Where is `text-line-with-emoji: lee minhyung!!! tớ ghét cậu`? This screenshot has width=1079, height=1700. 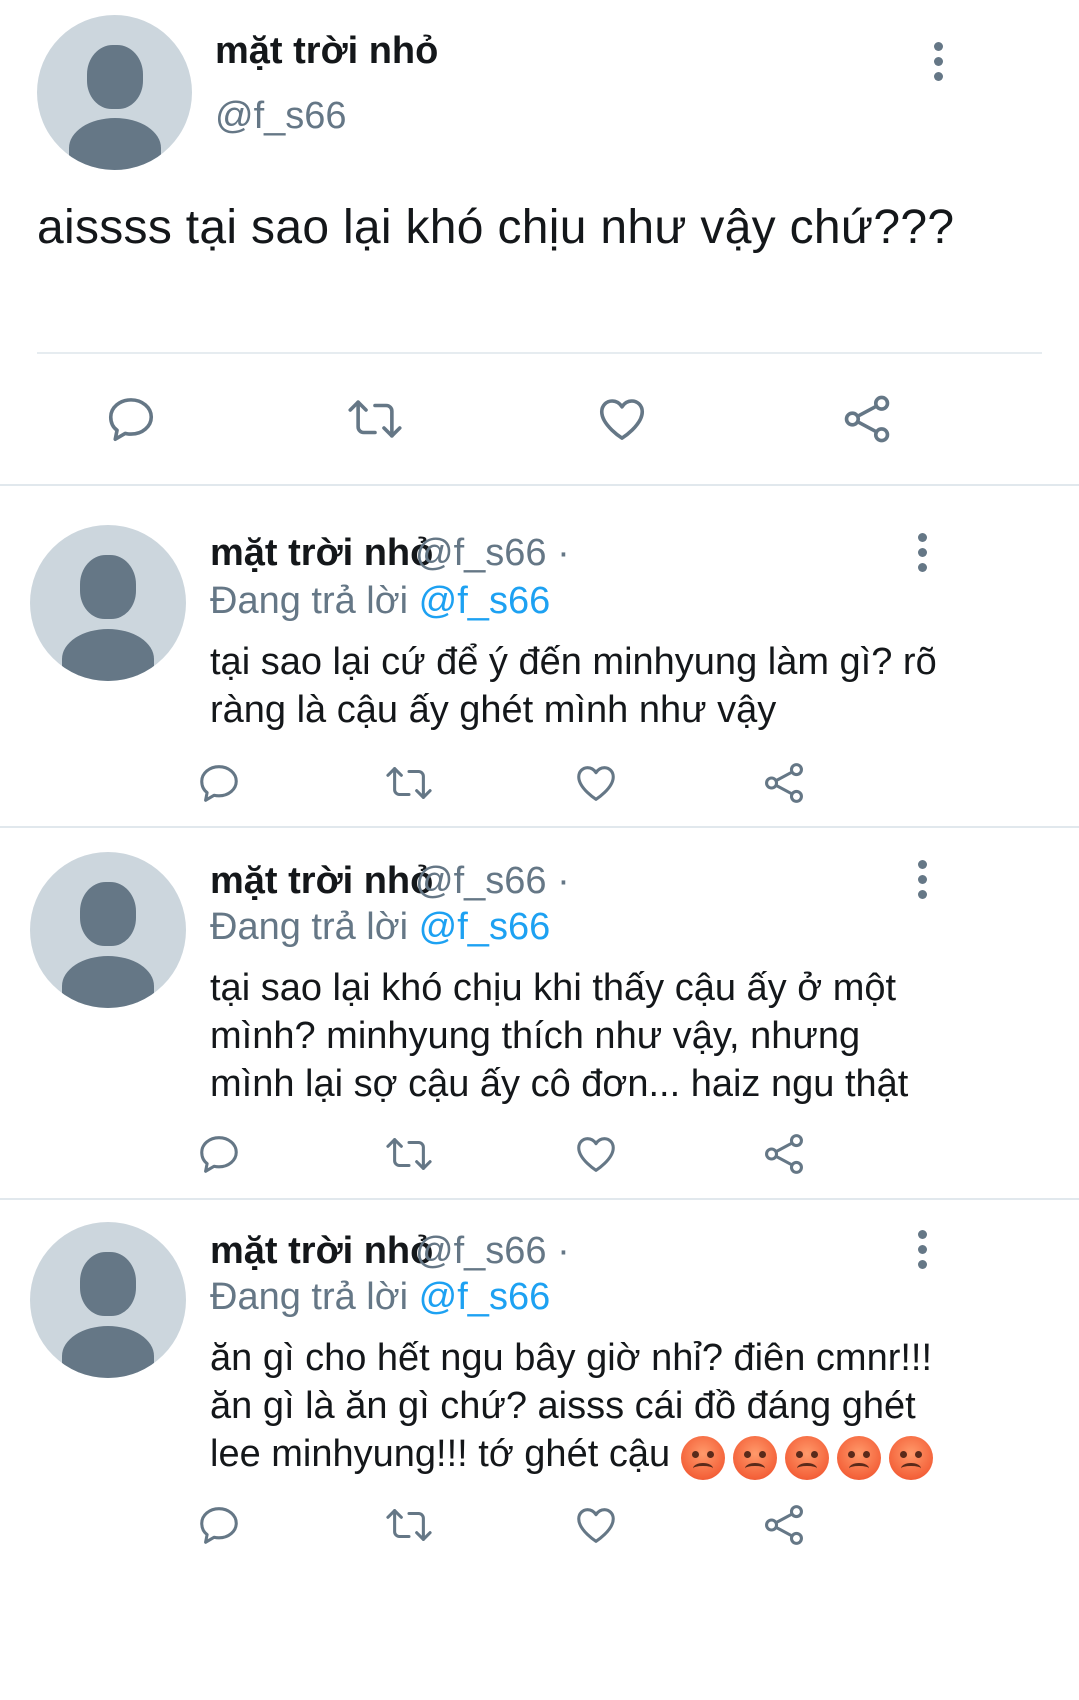 text-line-with-emoji: lee minhyung!!! tớ ghét cậu is located at coordinates (620, 1455).